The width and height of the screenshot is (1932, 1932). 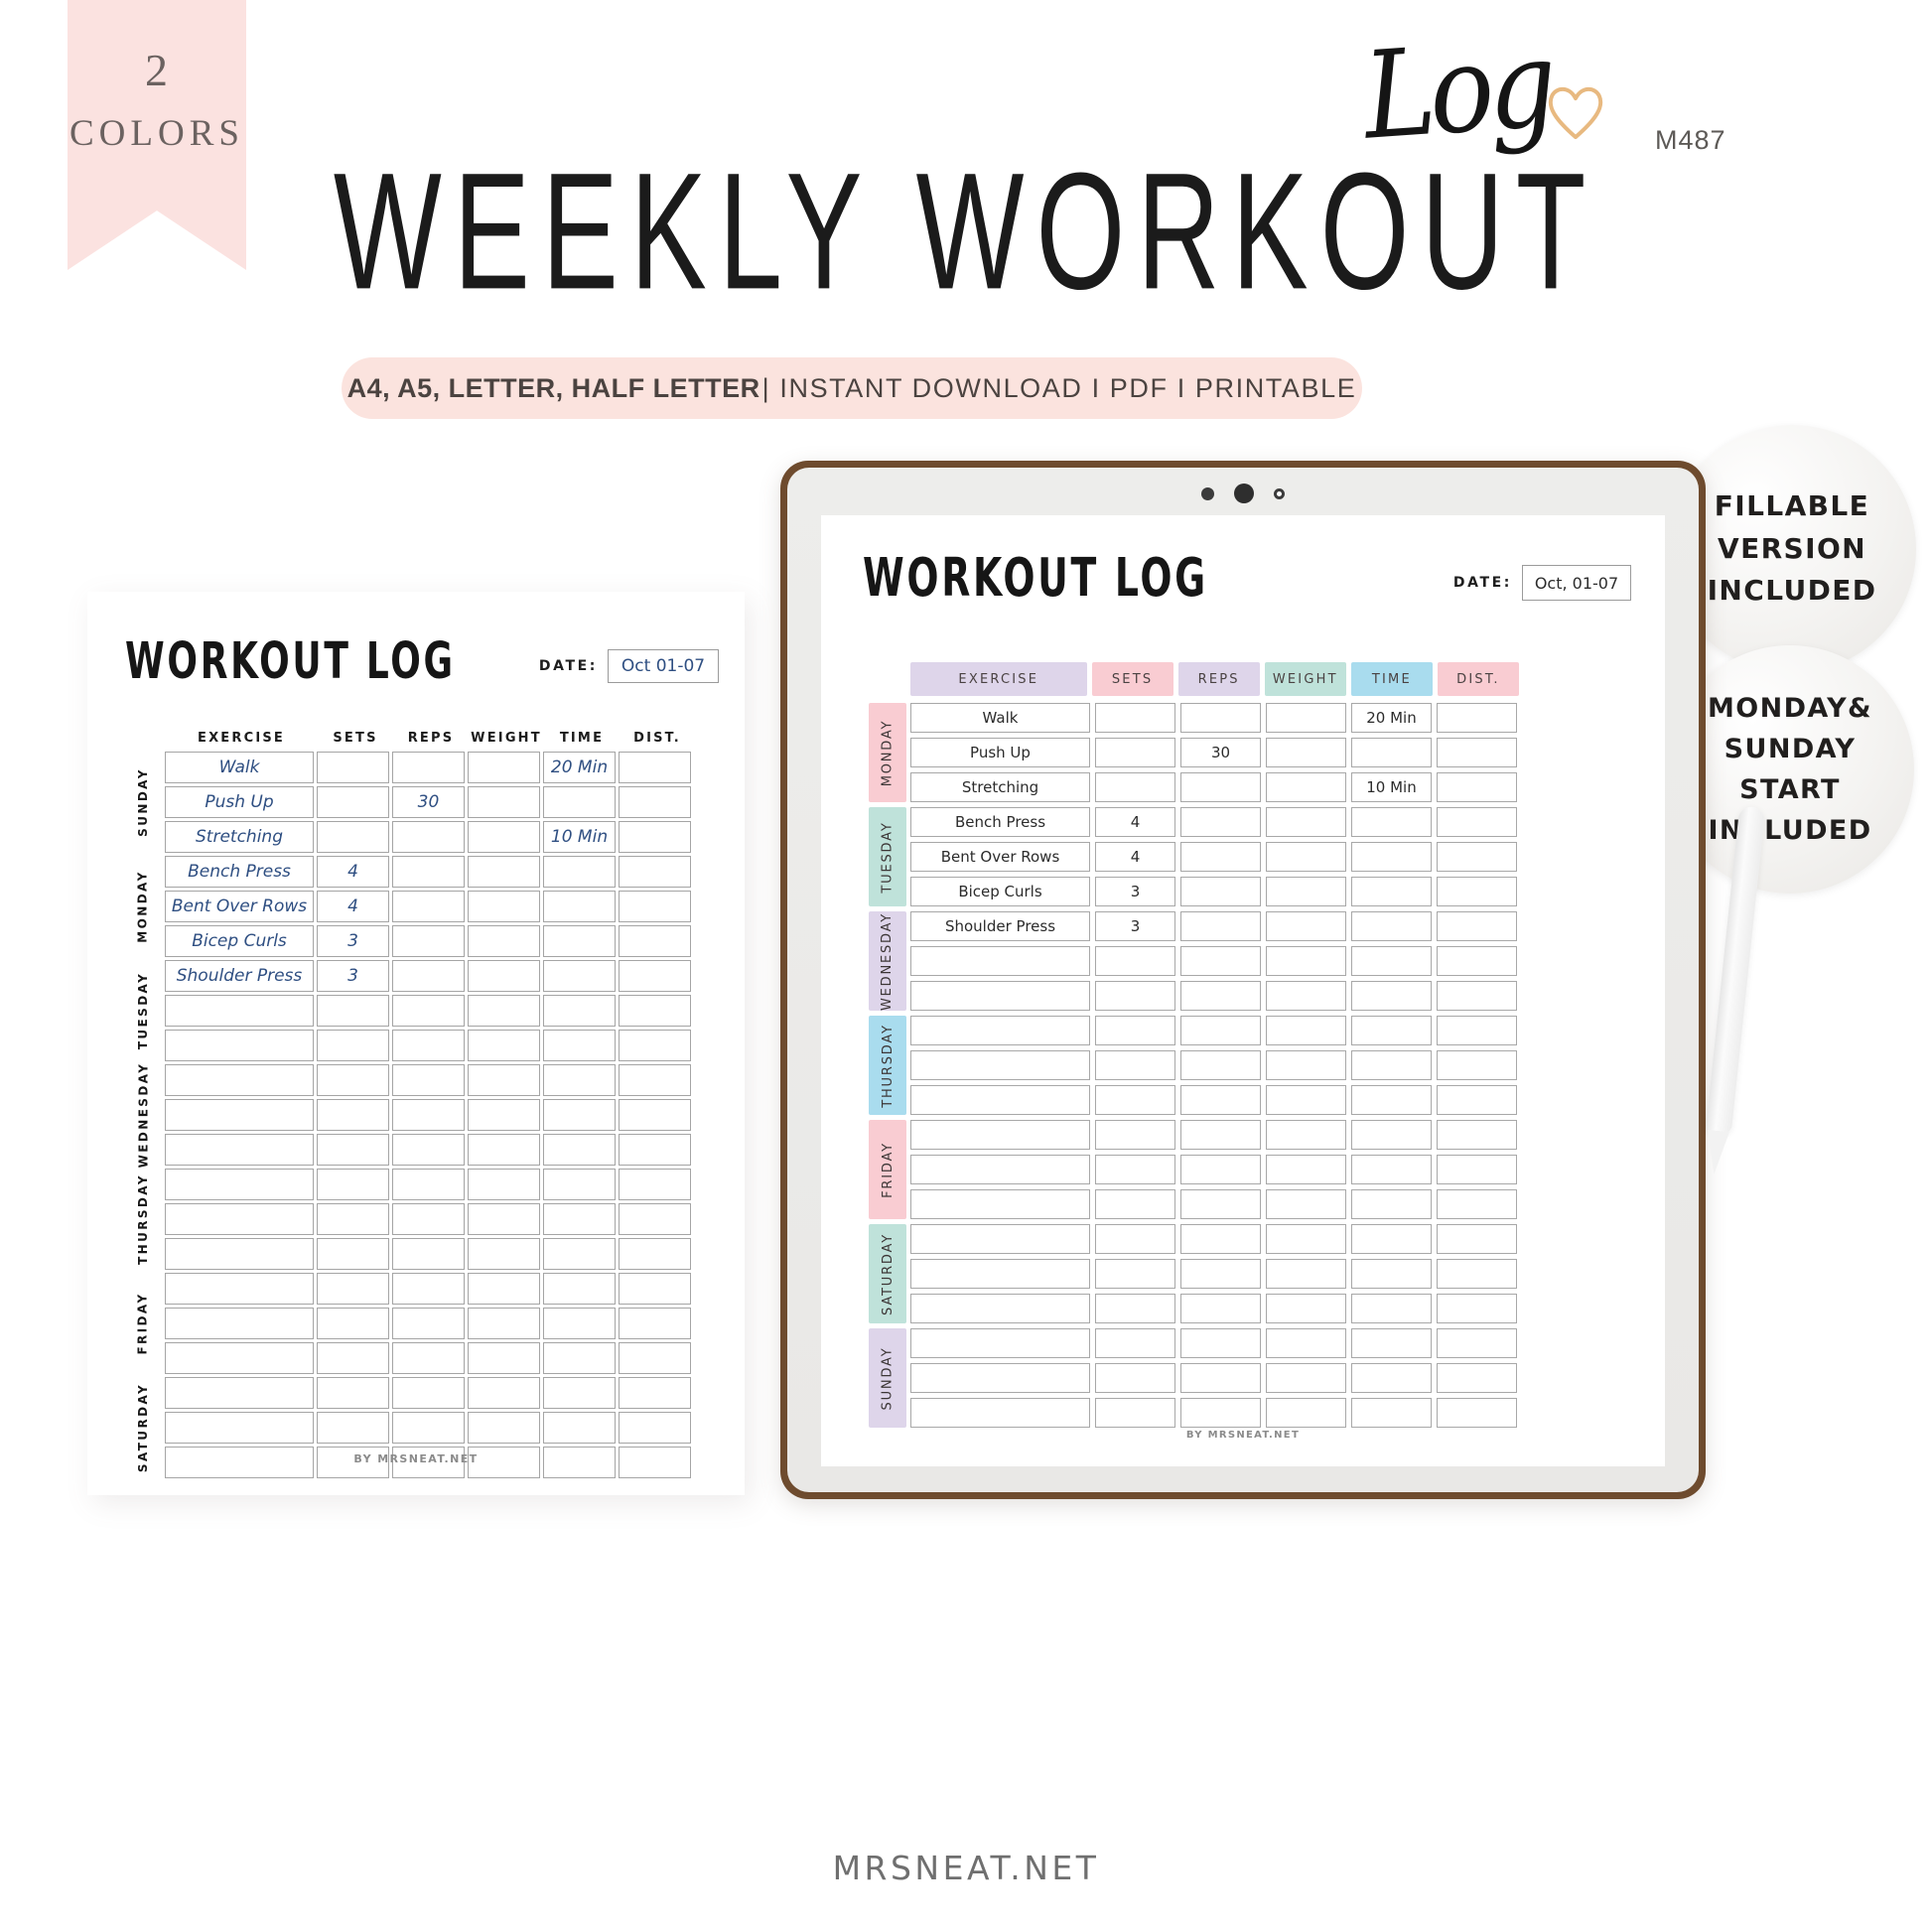 What do you see at coordinates (663, 666) in the screenshot?
I see `printable-date-field: Oct 01-07` at bounding box center [663, 666].